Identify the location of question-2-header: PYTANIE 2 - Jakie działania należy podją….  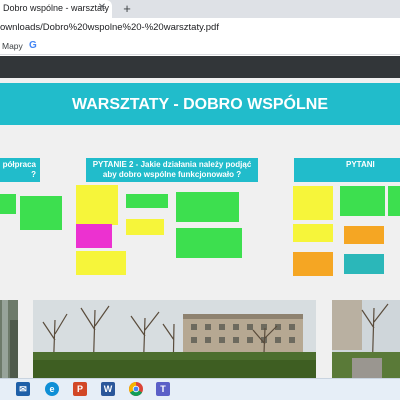
(172, 170).